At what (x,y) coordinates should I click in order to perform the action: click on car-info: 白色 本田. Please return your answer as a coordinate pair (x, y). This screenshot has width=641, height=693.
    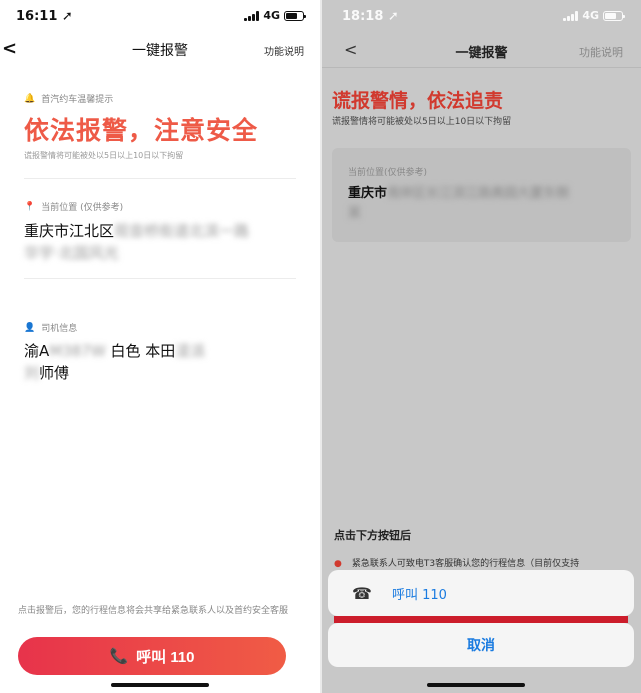
    Looking at the image, I should click on (143, 351).